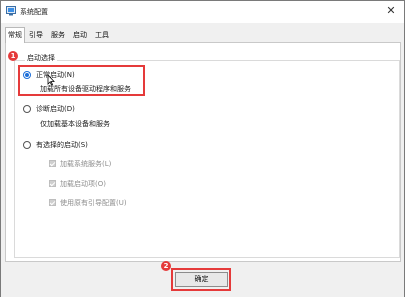 This screenshot has height=297, width=405. I want to click on step-badge-2: 2, so click(166, 266).